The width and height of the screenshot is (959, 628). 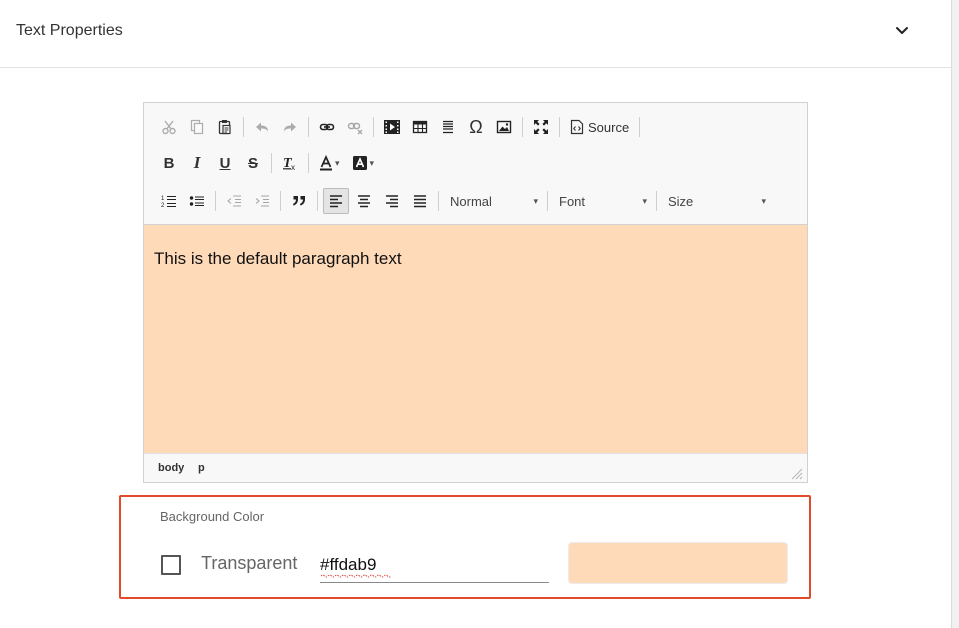 What do you see at coordinates (681, 201) in the screenshot?
I see `font-size-value: Size` at bounding box center [681, 201].